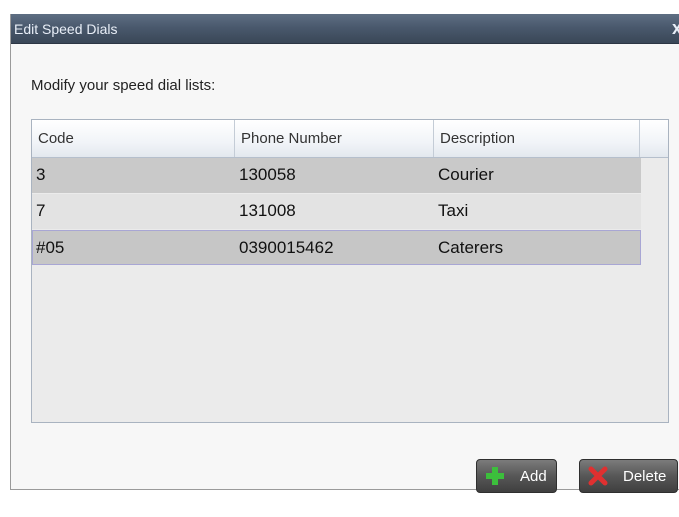 The height and width of the screenshot is (517, 679). I want to click on column-header-description: Description, so click(537, 138).